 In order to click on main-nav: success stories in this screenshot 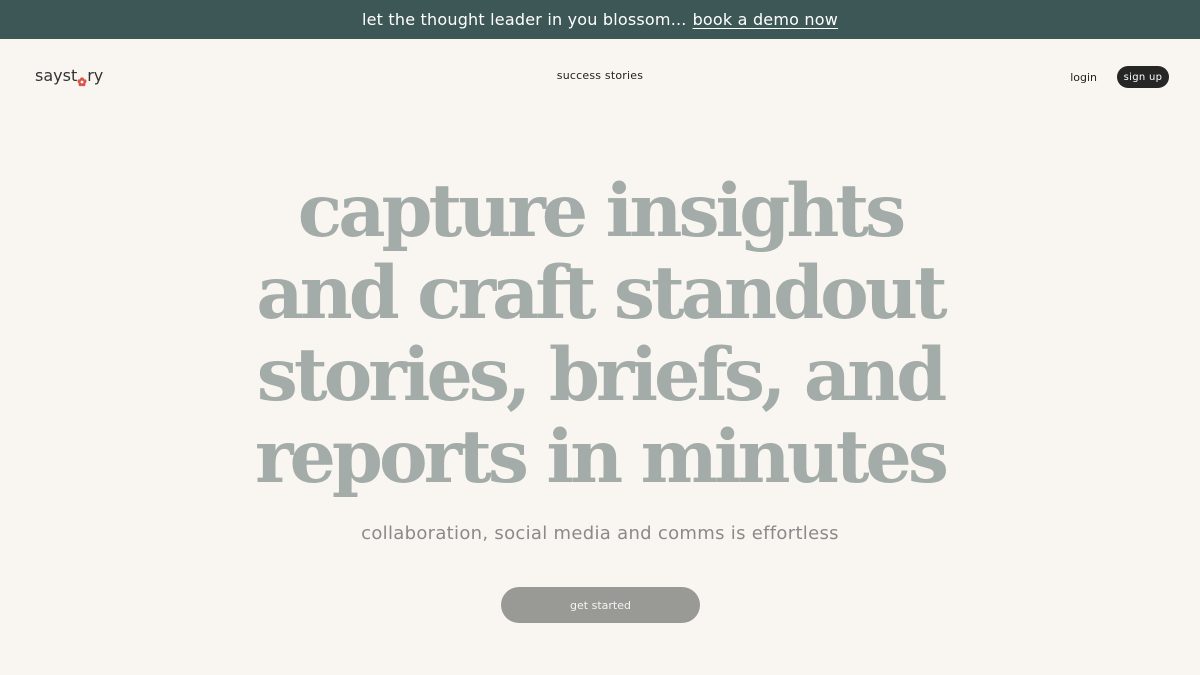, I will do `click(600, 75)`.